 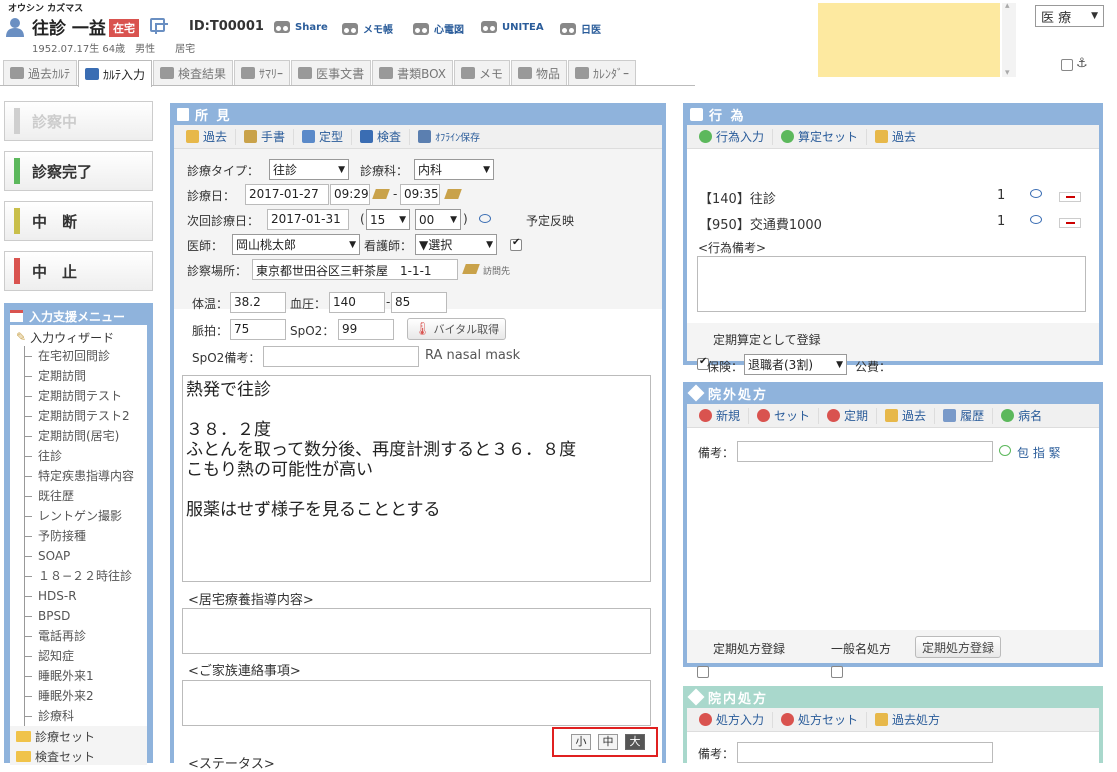 I want to click on font-size-medium-button: 中, so click(x=608, y=742).